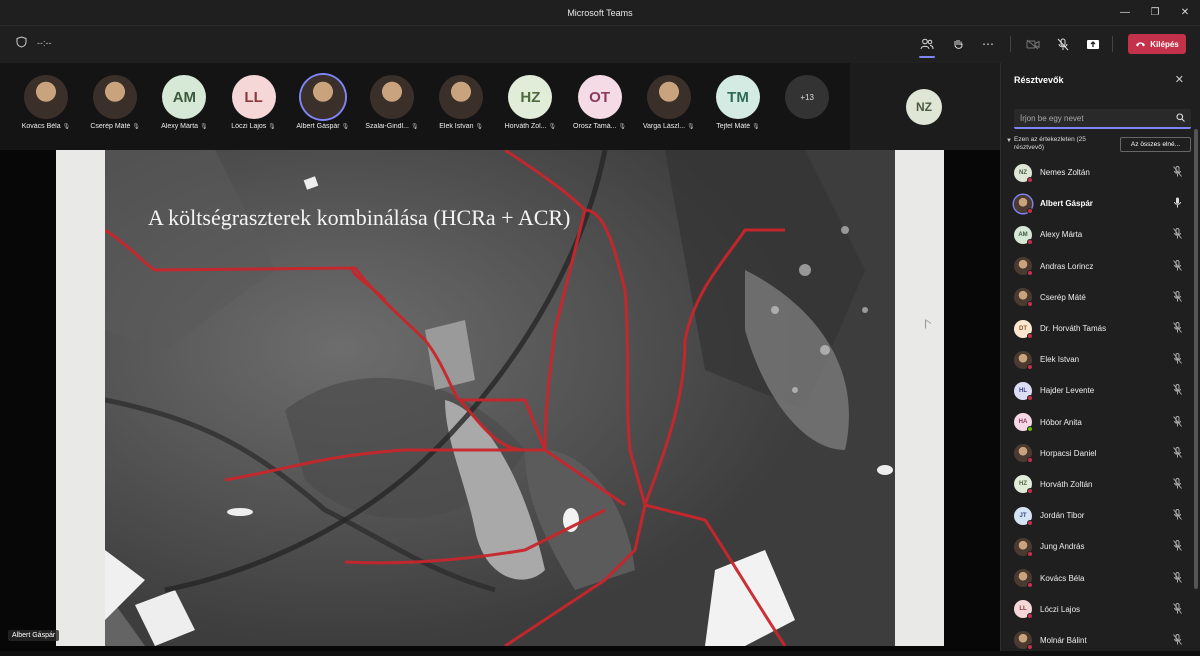 Image resolution: width=1200 pixels, height=656 pixels. What do you see at coordinates (1098, 515) in the screenshot?
I see `participant-row: JT Jordán Tibor` at bounding box center [1098, 515].